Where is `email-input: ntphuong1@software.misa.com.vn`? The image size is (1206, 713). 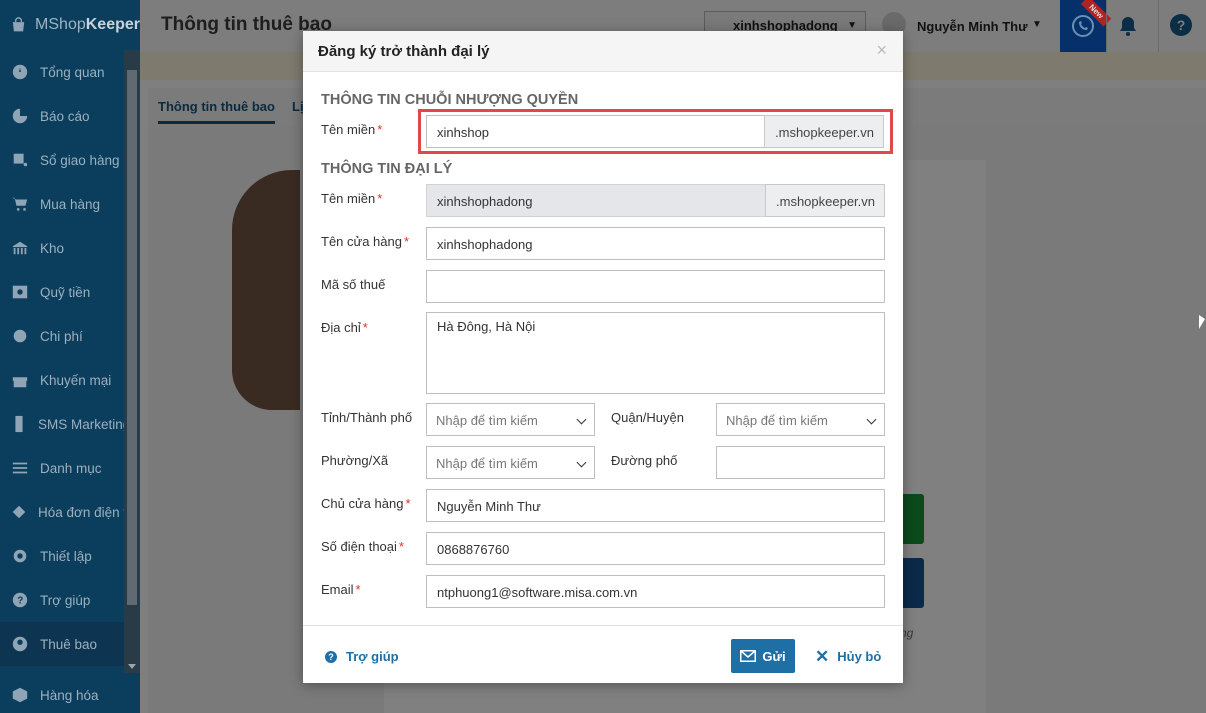
email-input: ntphuong1@software.misa.com.vn is located at coordinates (655, 591).